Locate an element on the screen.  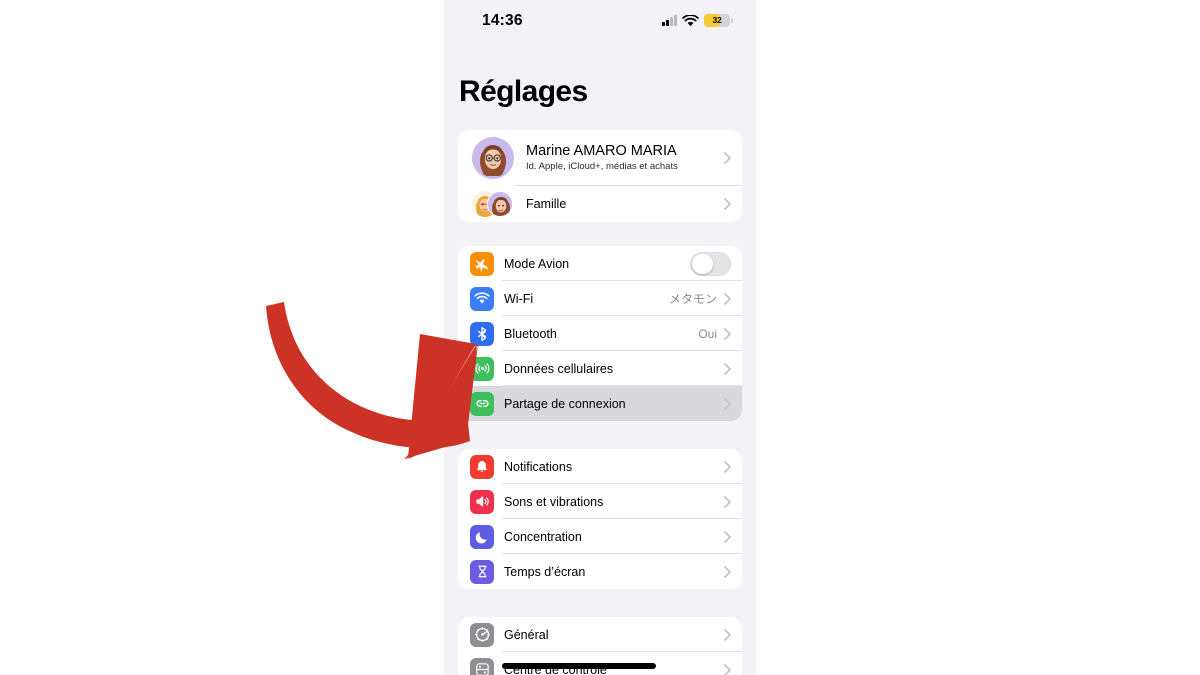
bell-icon is located at coordinates (482, 466).